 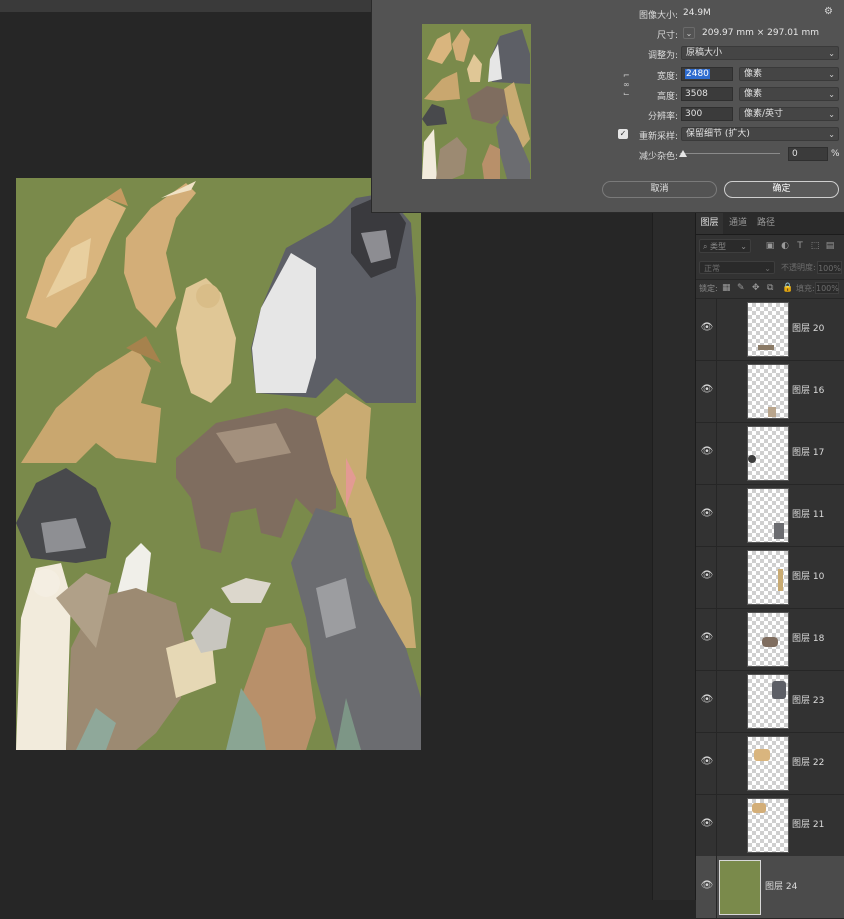 What do you see at coordinates (726, 288) in the screenshot?
I see `lock-transparent-icon: ▦` at bounding box center [726, 288].